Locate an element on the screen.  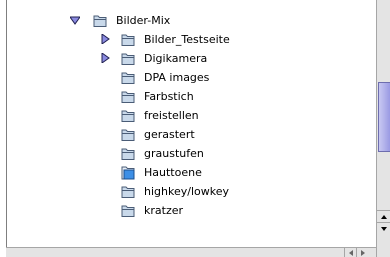
tree-item-highkey-lowkey: highkey/lowkey is located at coordinates (174, 191).